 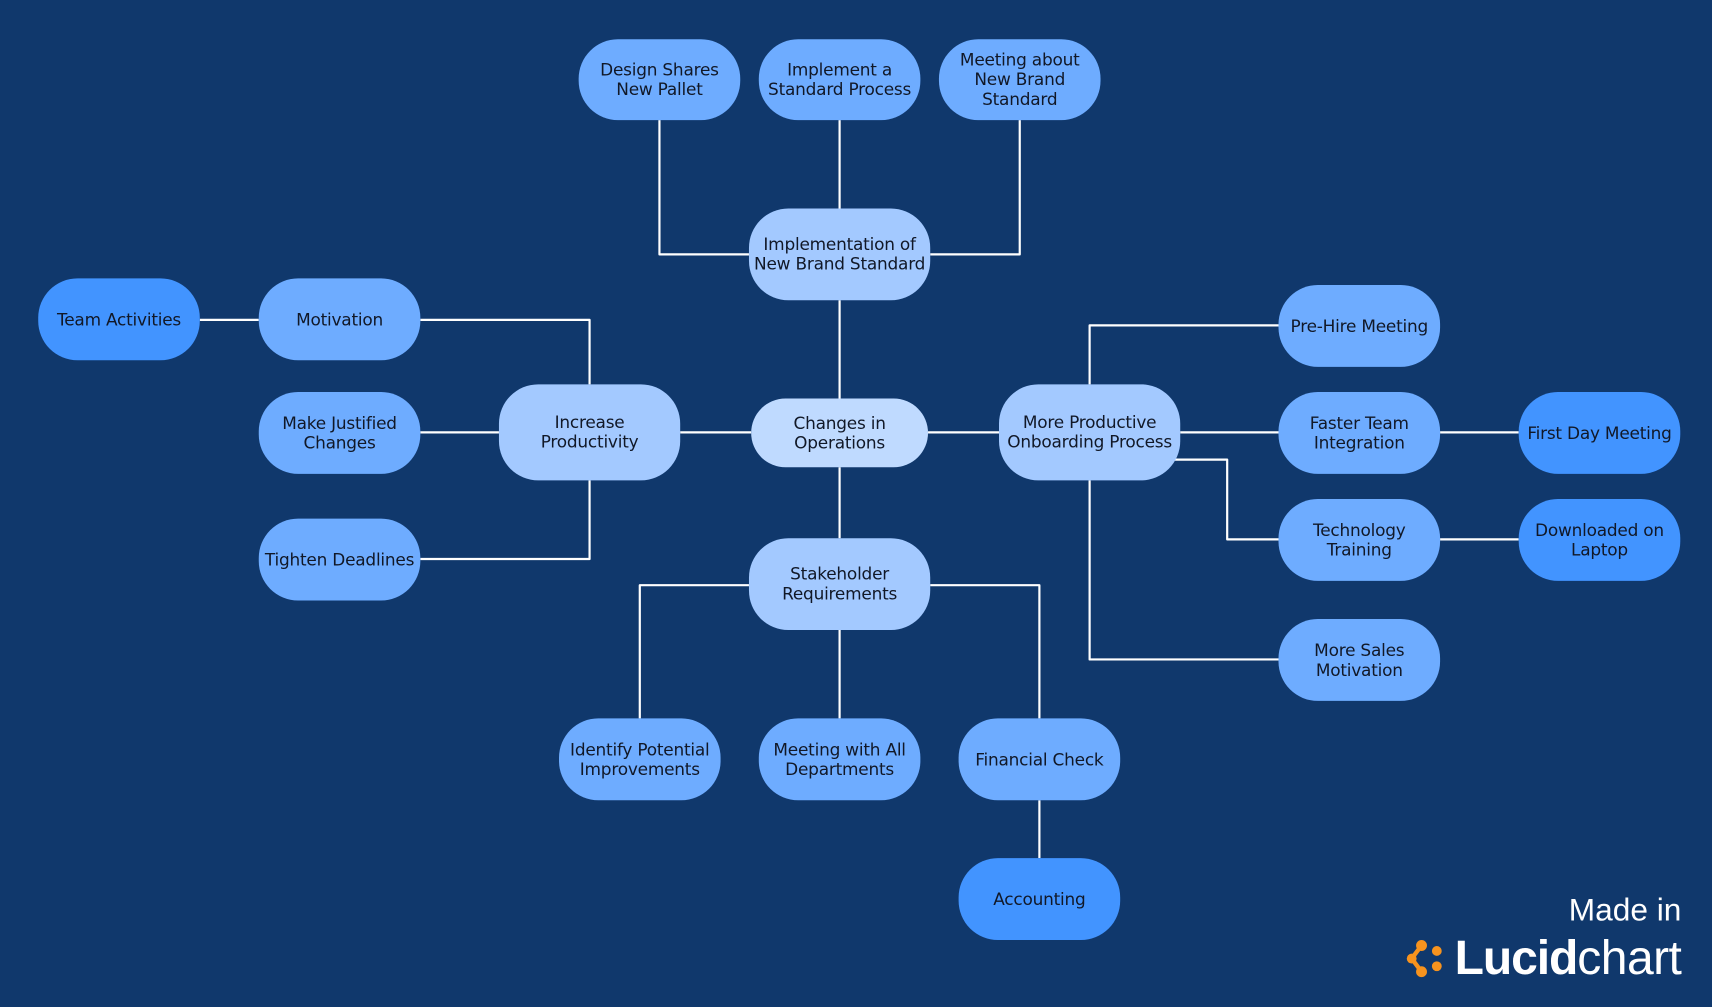 I want to click on made-in-label: Made in, so click(x=1625, y=911).